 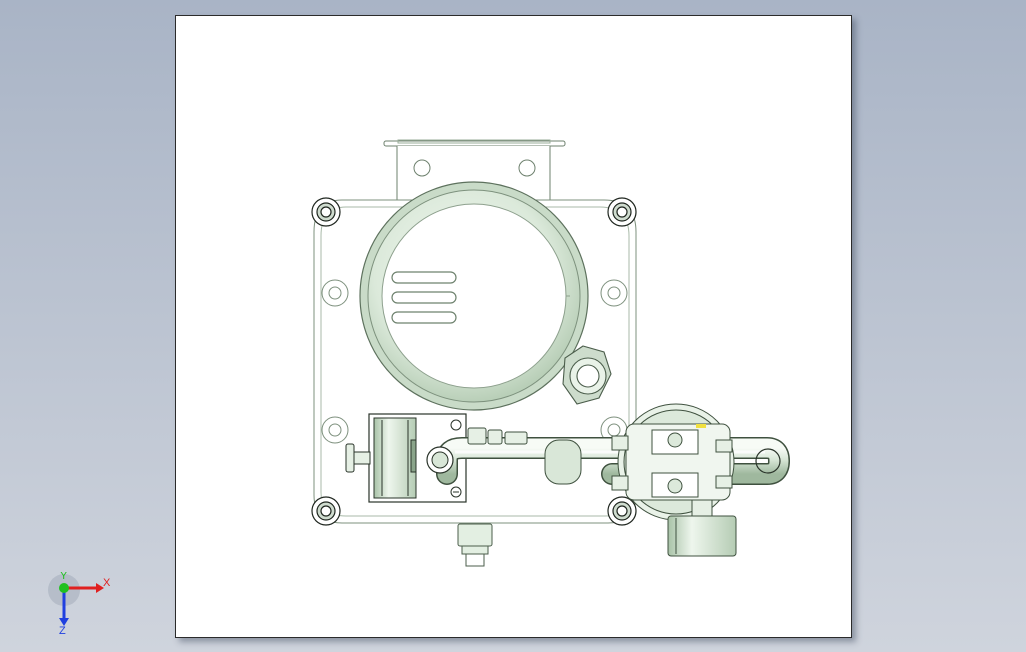 I want to click on indicator-dial-cover, so click(x=474, y=296).